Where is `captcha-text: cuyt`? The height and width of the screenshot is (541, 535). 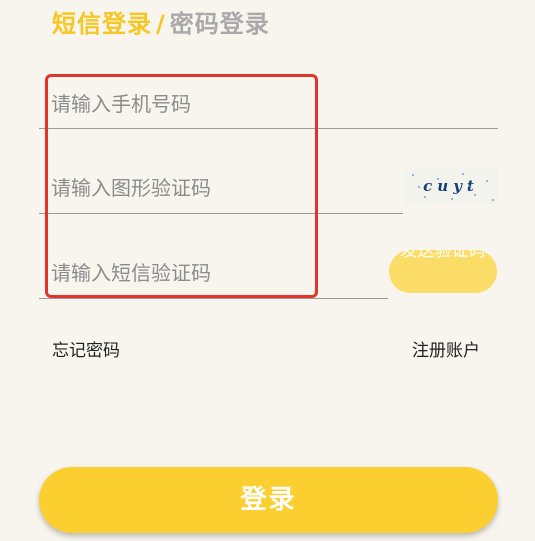
captcha-text: cuyt is located at coordinates (451, 186).